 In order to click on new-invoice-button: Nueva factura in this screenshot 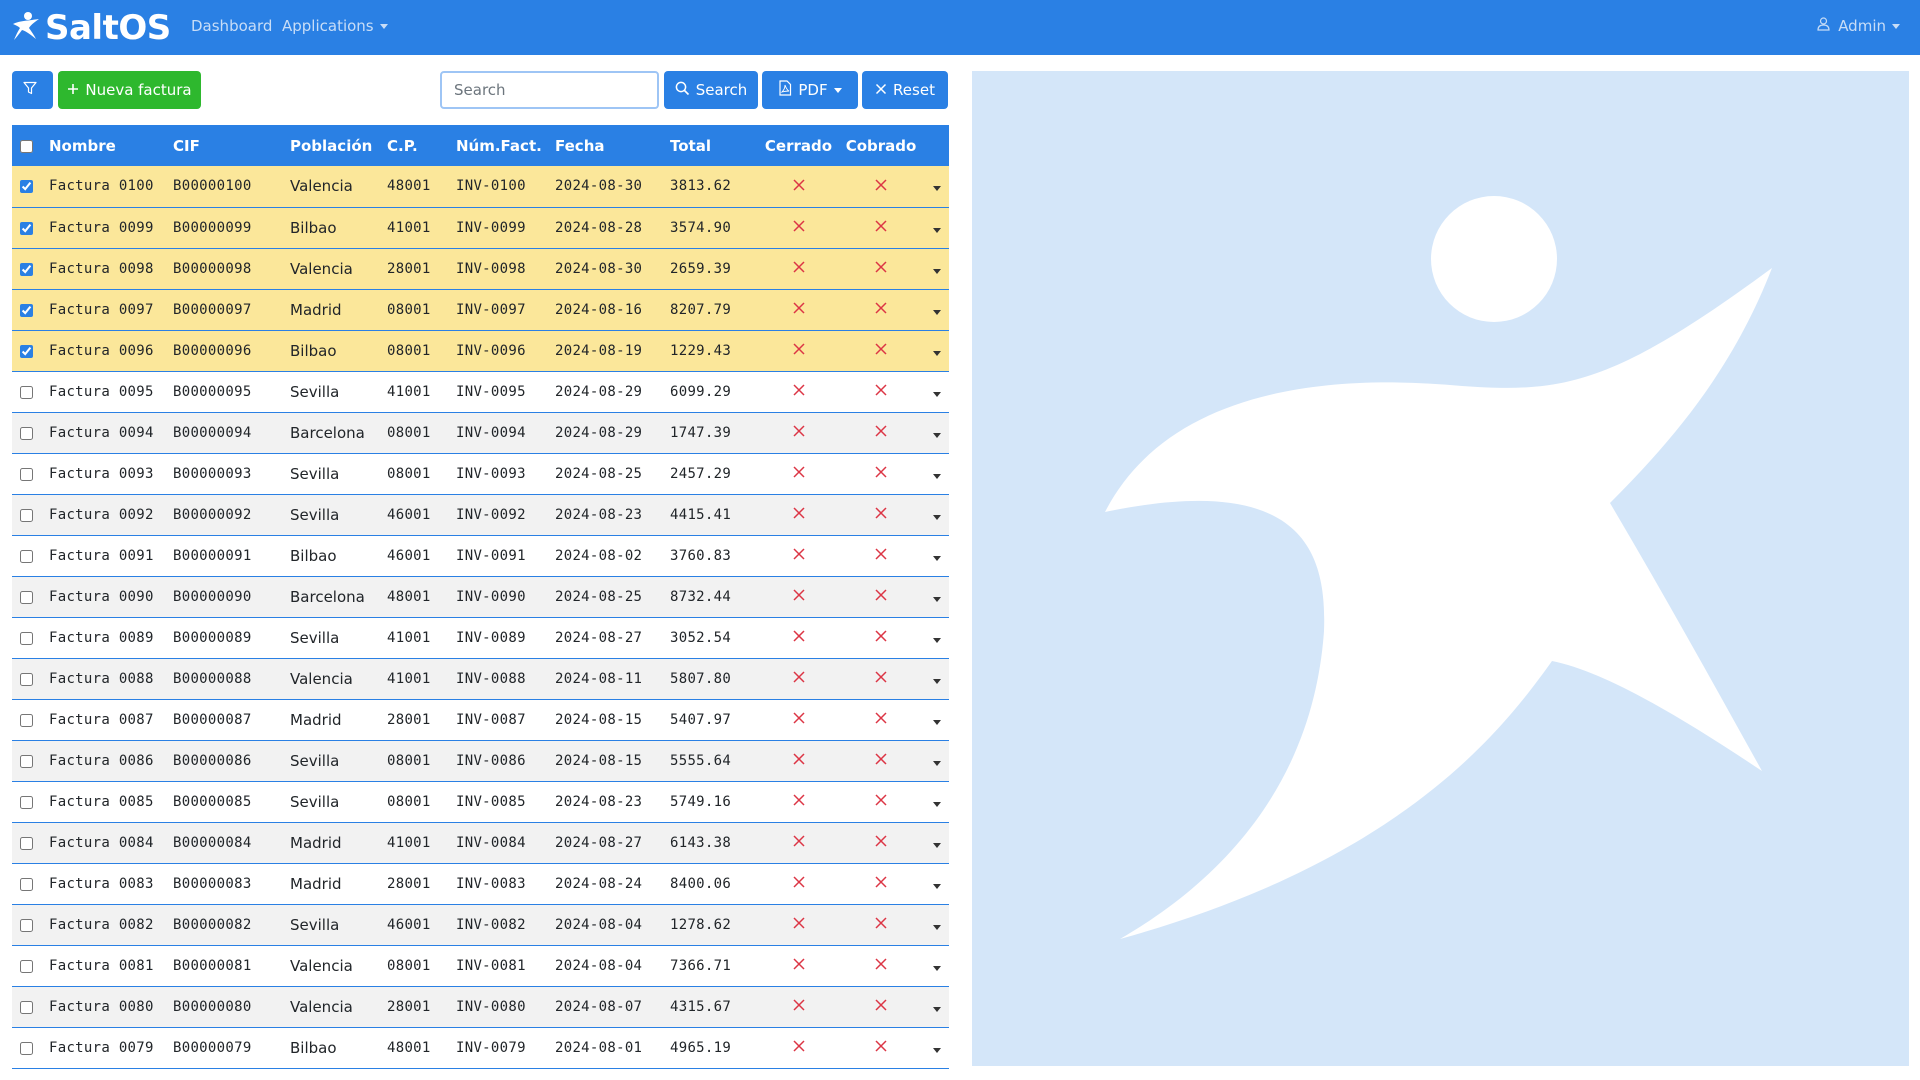, I will do `click(129, 90)`.